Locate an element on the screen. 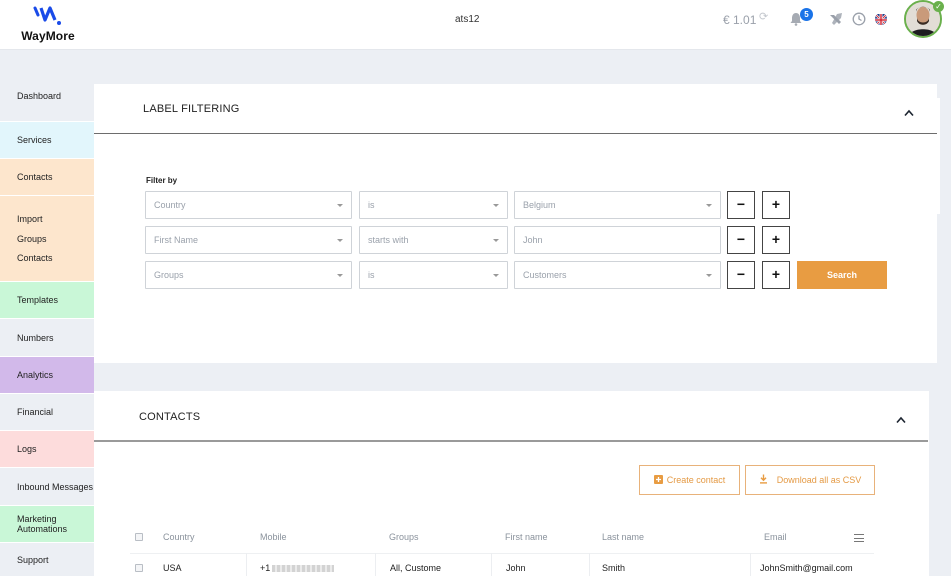 This screenshot has height=576, width=951. sidebar-item-label: Services is located at coordinates (34, 140).